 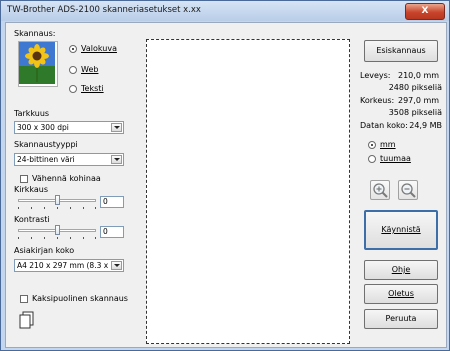 I want to click on help-button: Ohje, so click(x=401, y=270).